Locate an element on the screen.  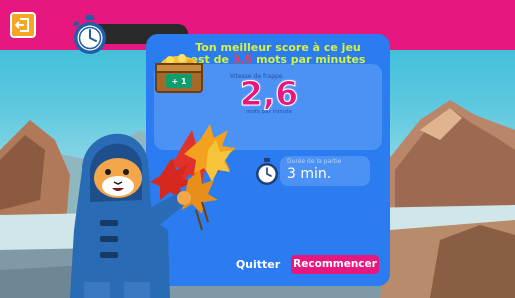
exit-button is located at coordinates (23, 25).